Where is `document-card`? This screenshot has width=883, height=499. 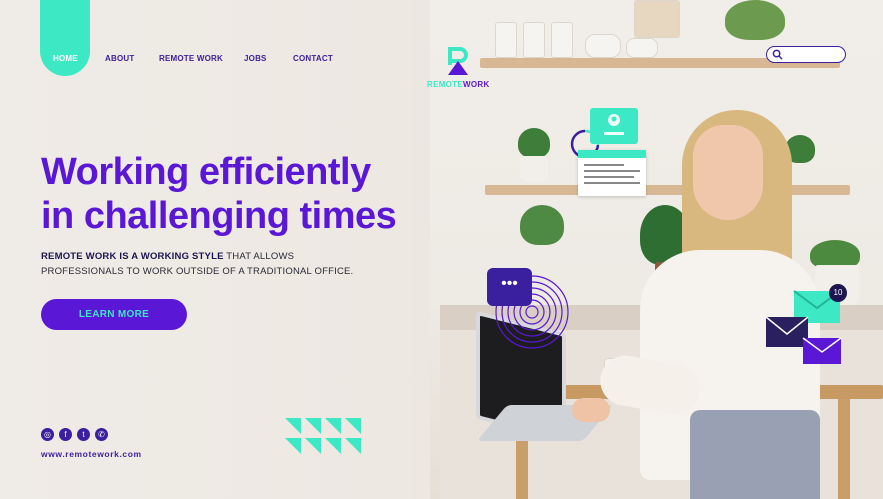 document-card is located at coordinates (612, 173).